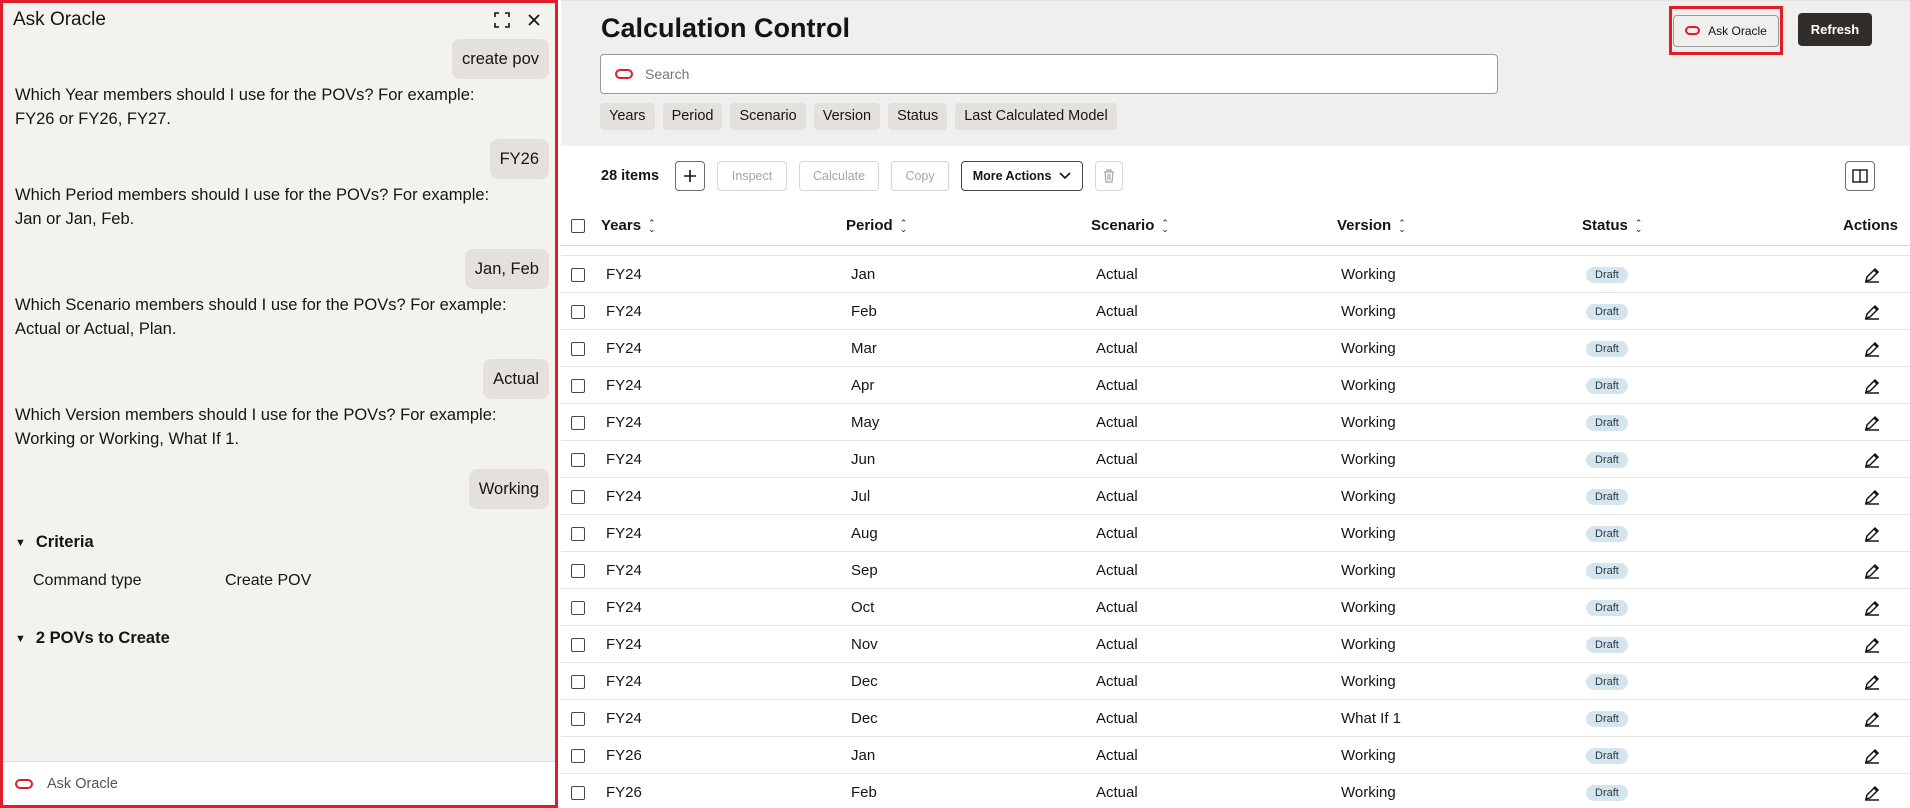 The height and width of the screenshot is (808, 1910). What do you see at coordinates (1071, 74) in the screenshot?
I see `search-input` at bounding box center [1071, 74].